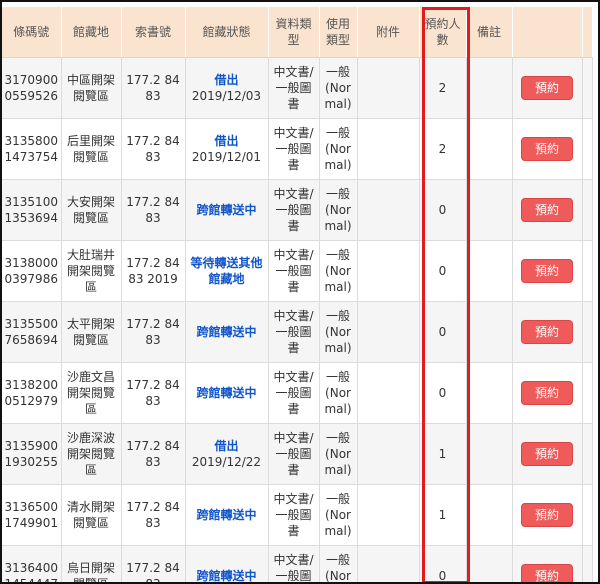 The image size is (600, 584). I want to click on status-label: 借出, so click(226, 80).